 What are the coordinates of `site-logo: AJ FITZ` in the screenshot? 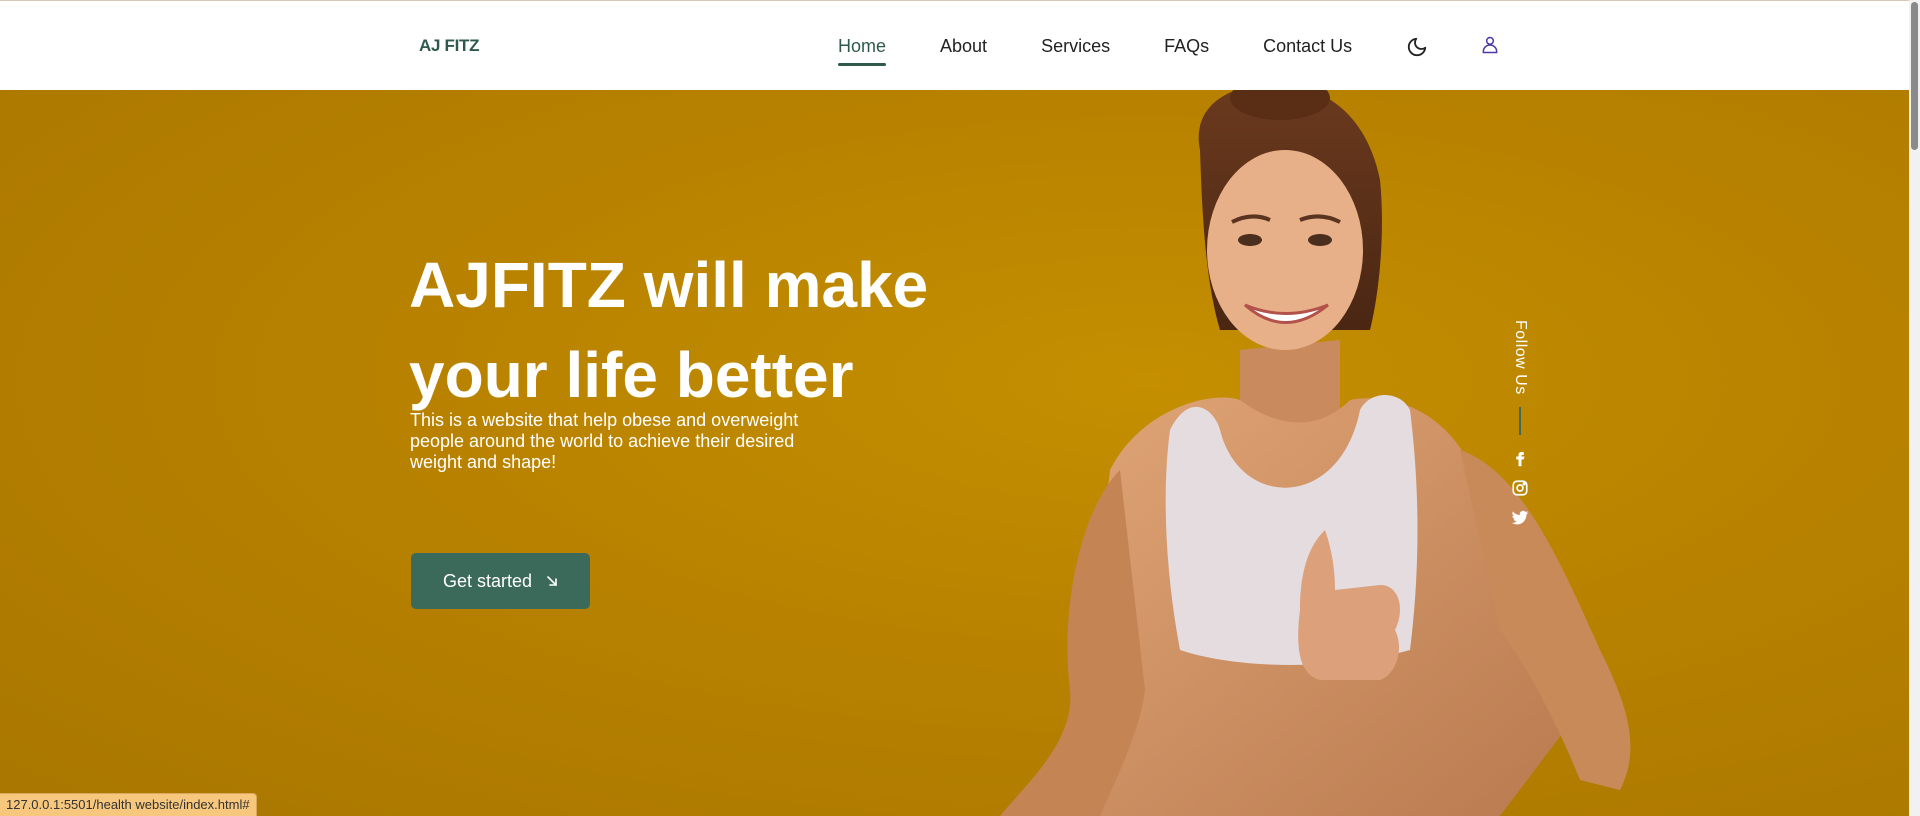 It's located at (449, 46).